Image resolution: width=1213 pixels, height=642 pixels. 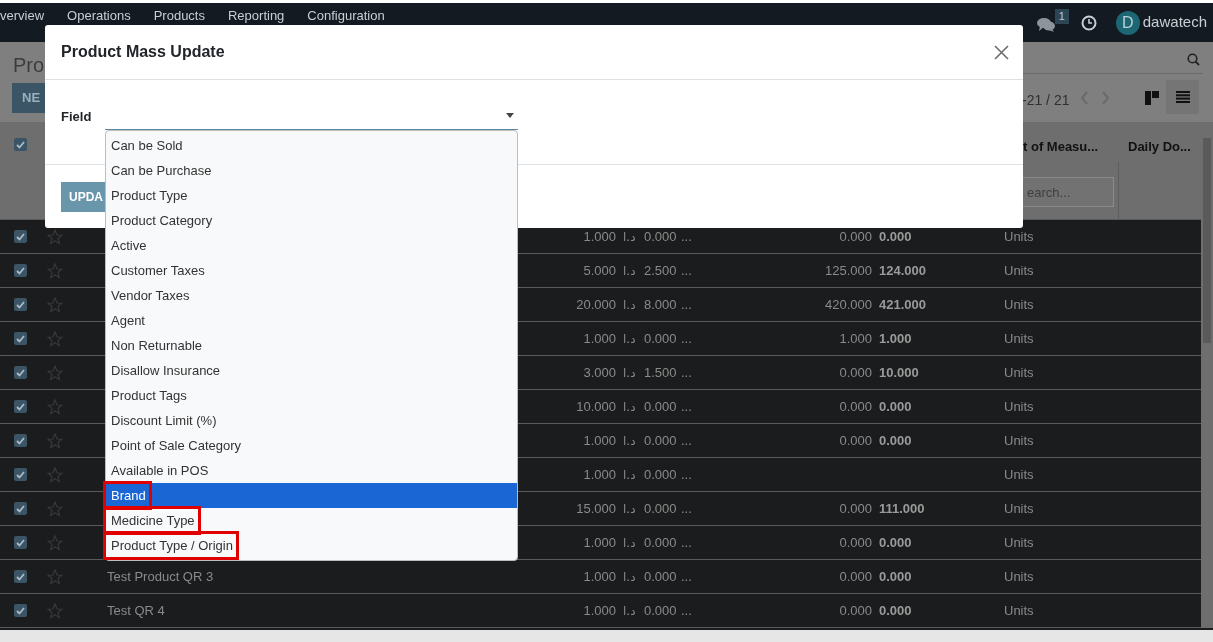 I want to click on table-cell-text: 1.500, so click(x=659, y=372).